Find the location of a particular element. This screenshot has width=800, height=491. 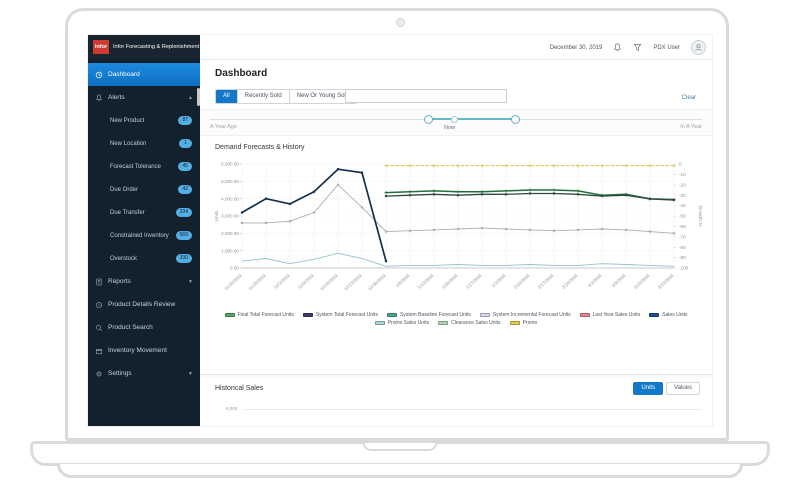

historical-gridline is located at coordinates (473, 409).